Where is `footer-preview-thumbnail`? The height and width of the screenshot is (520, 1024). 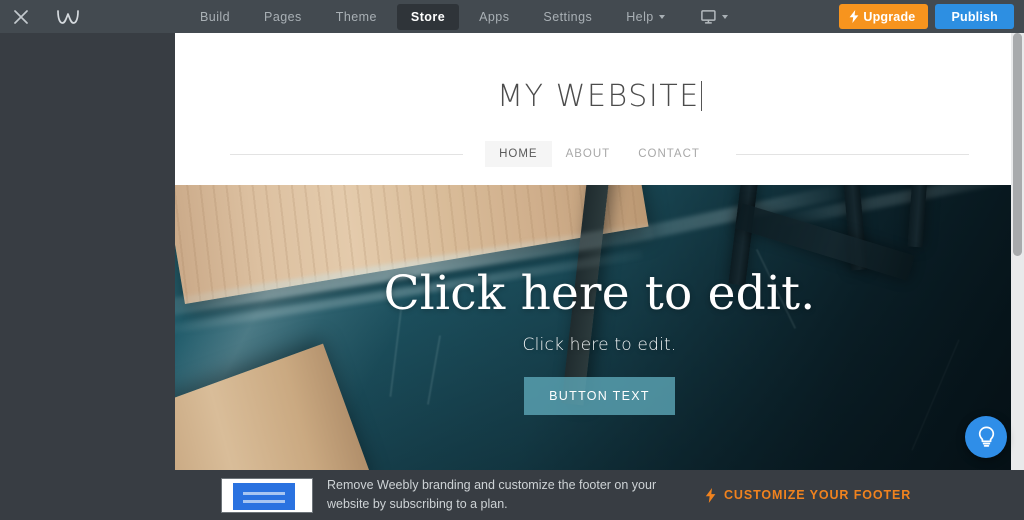 footer-preview-thumbnail is located at coordinates (267, 495).